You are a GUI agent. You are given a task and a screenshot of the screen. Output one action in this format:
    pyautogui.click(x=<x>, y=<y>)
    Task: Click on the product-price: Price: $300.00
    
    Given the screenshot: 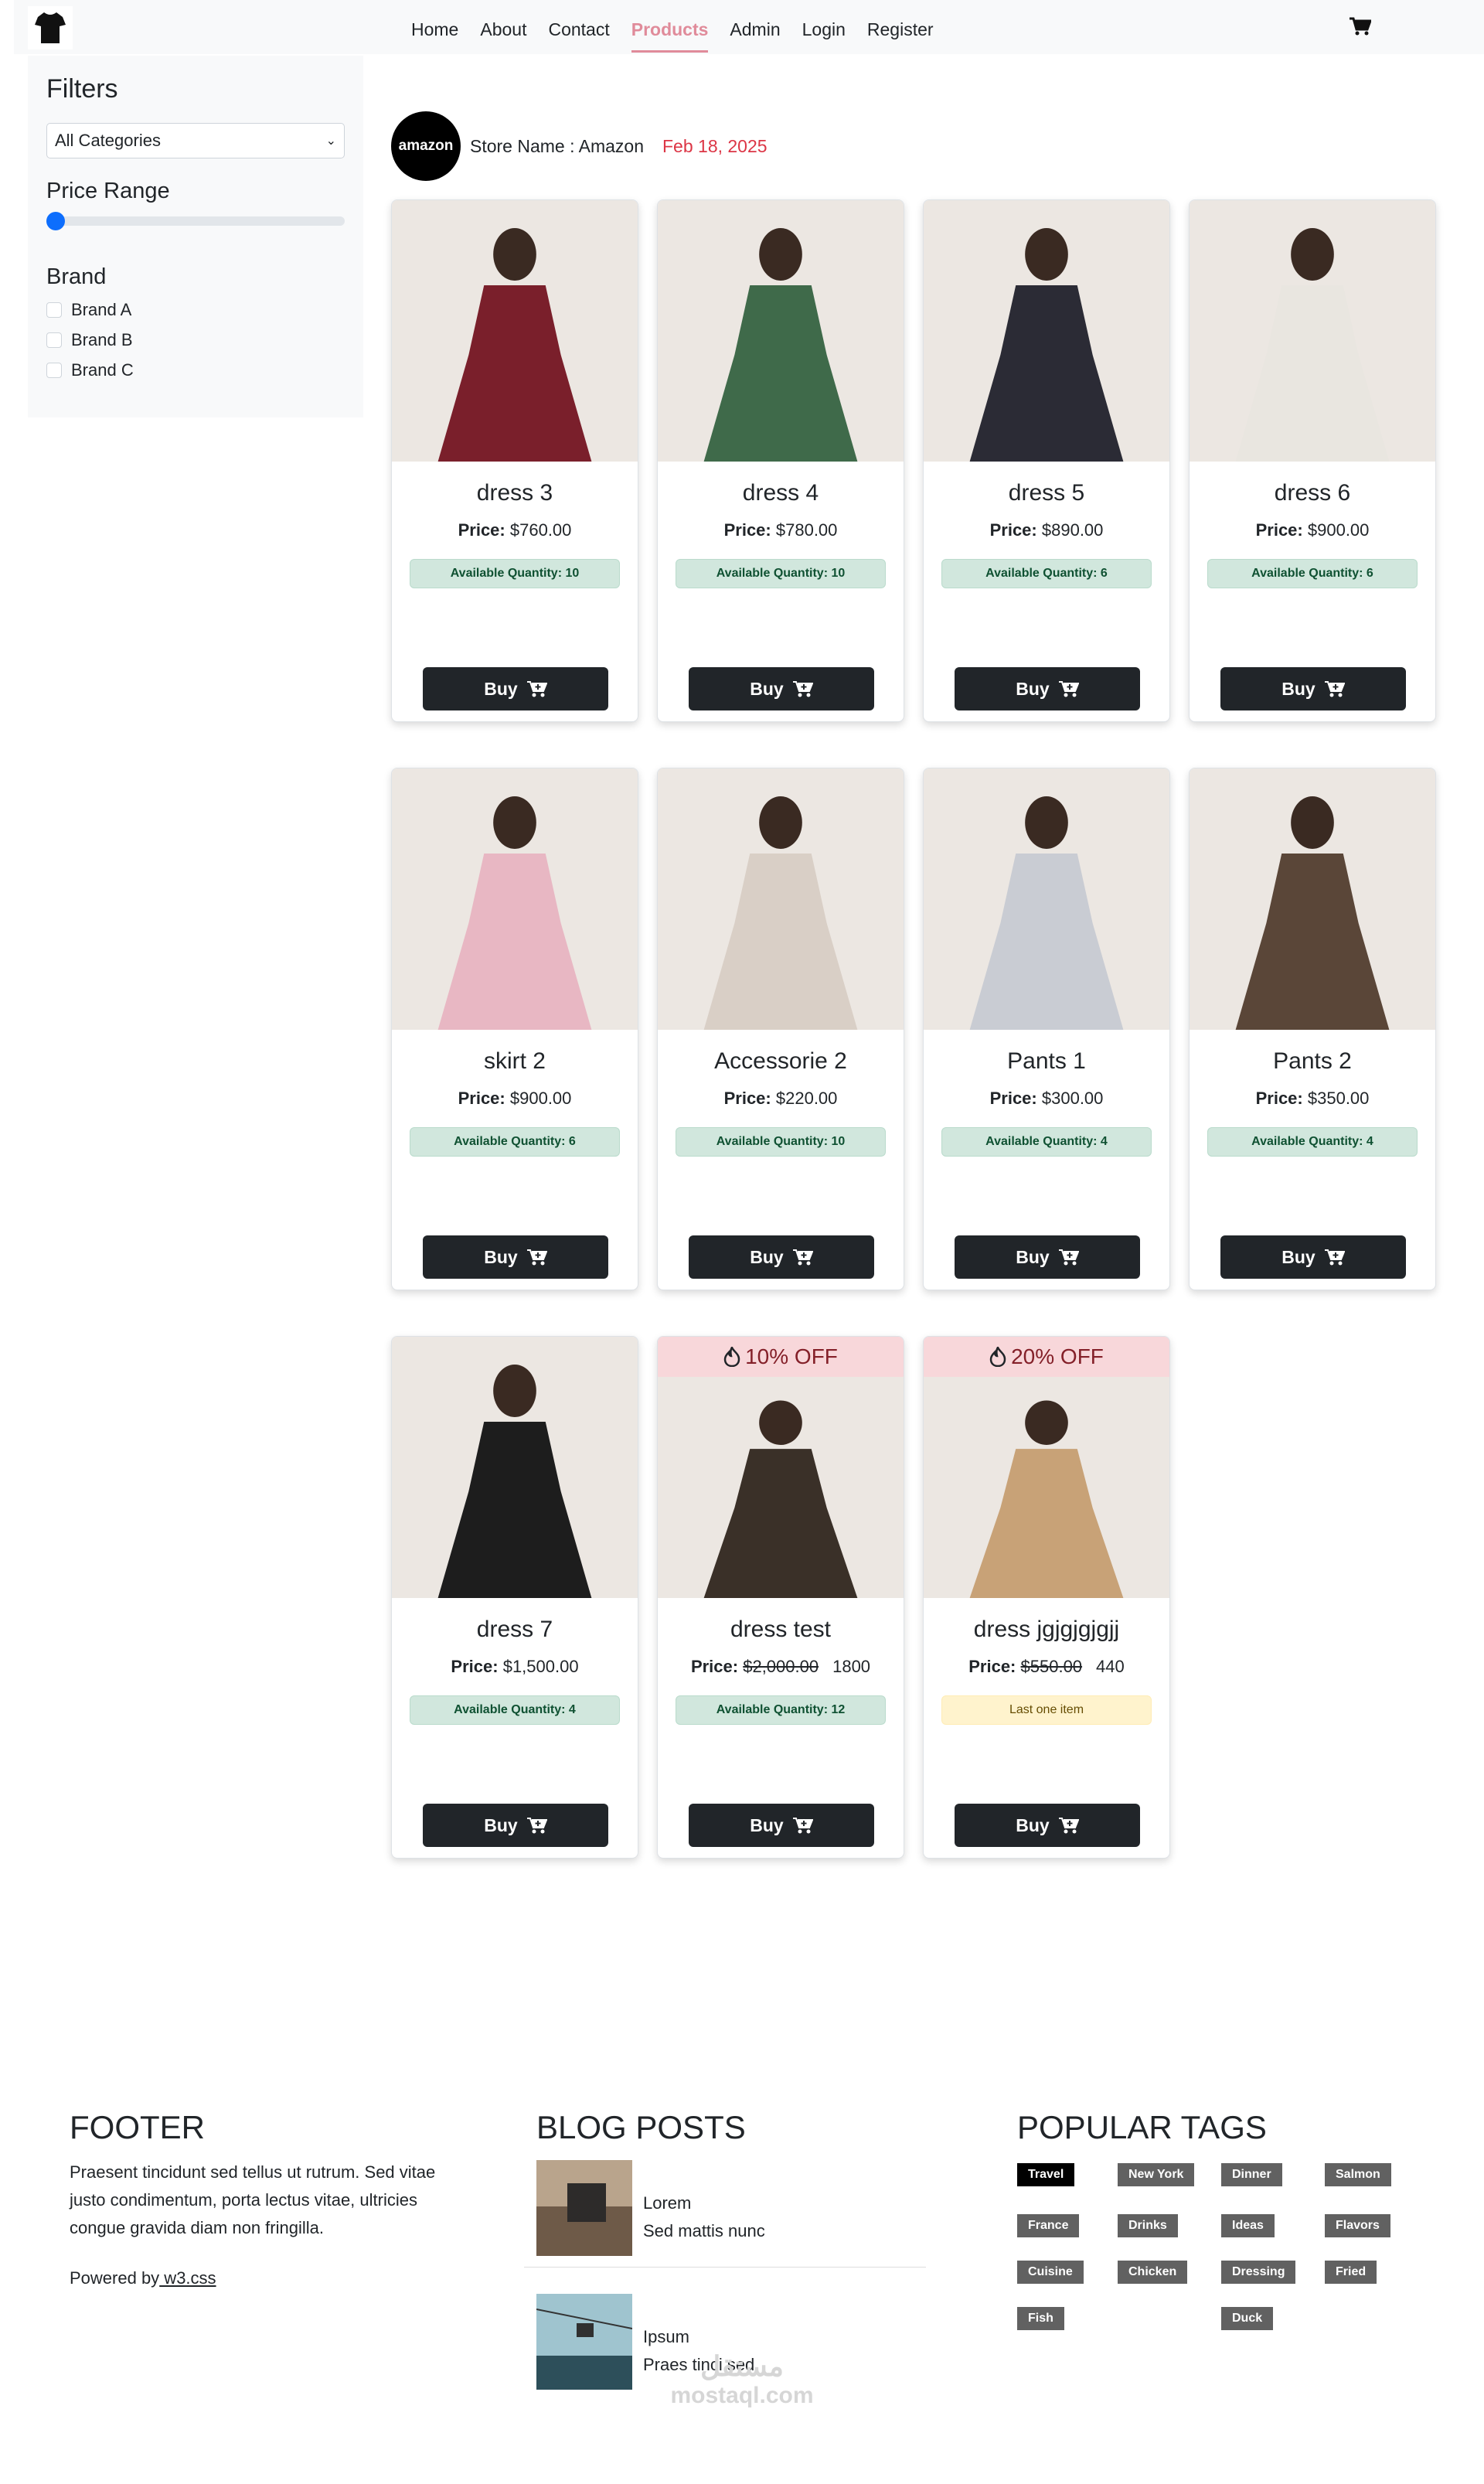 What is the action you would take?
    pyautogui.click(x=1046, y=1098)
    